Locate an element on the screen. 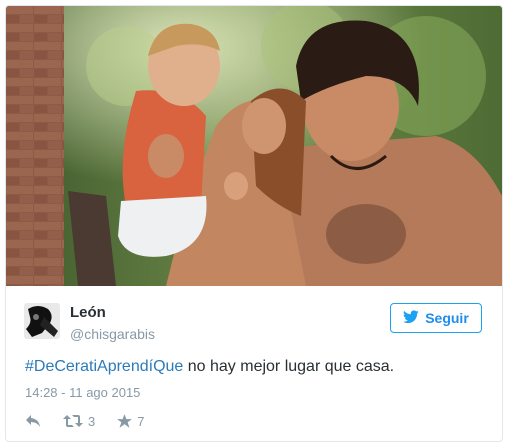  tweet-actions: 3 7 is located at coordinates (95, 421).